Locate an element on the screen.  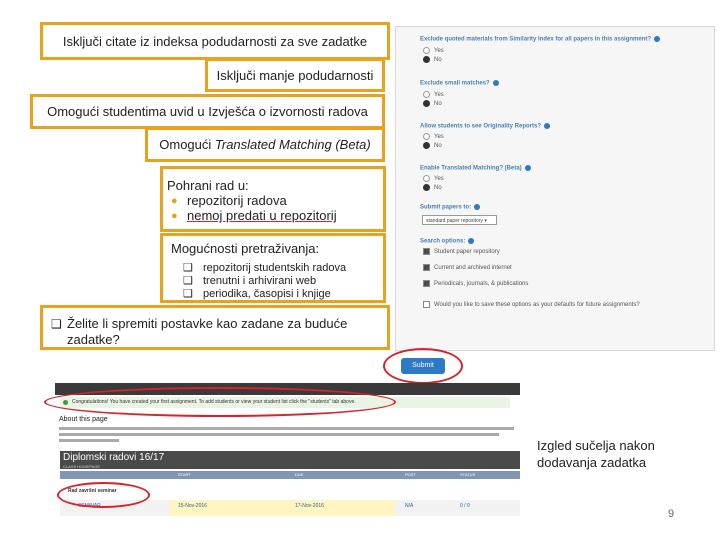
list-item: ● repozitorij radova is located at coordinates (229, 200).